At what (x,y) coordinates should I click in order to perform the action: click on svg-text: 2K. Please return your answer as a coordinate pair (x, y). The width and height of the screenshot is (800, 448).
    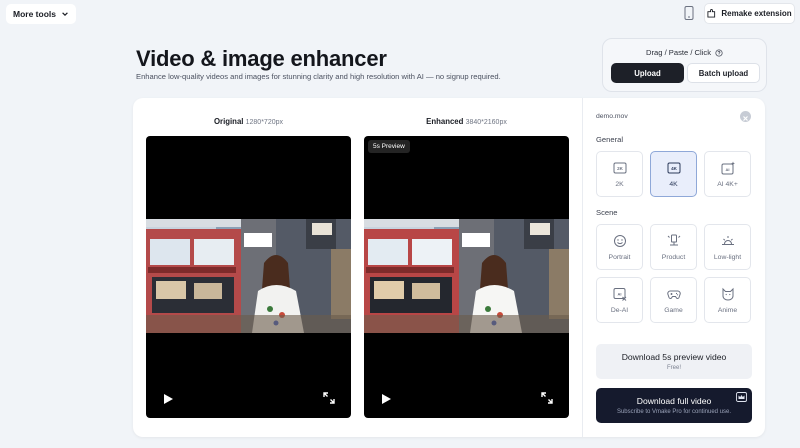
    Looking at the image, I should click on (620, 168).